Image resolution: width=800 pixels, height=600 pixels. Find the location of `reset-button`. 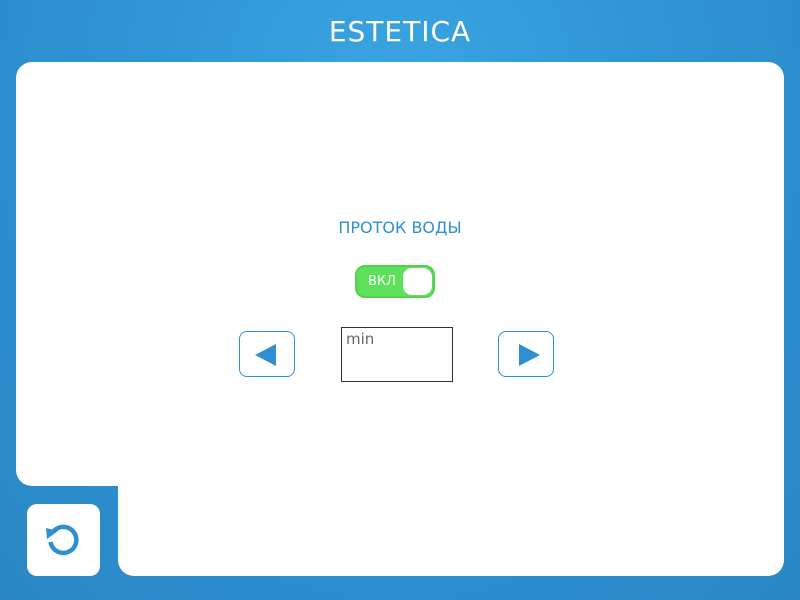

reset-button is located at coordinates (63, 540).